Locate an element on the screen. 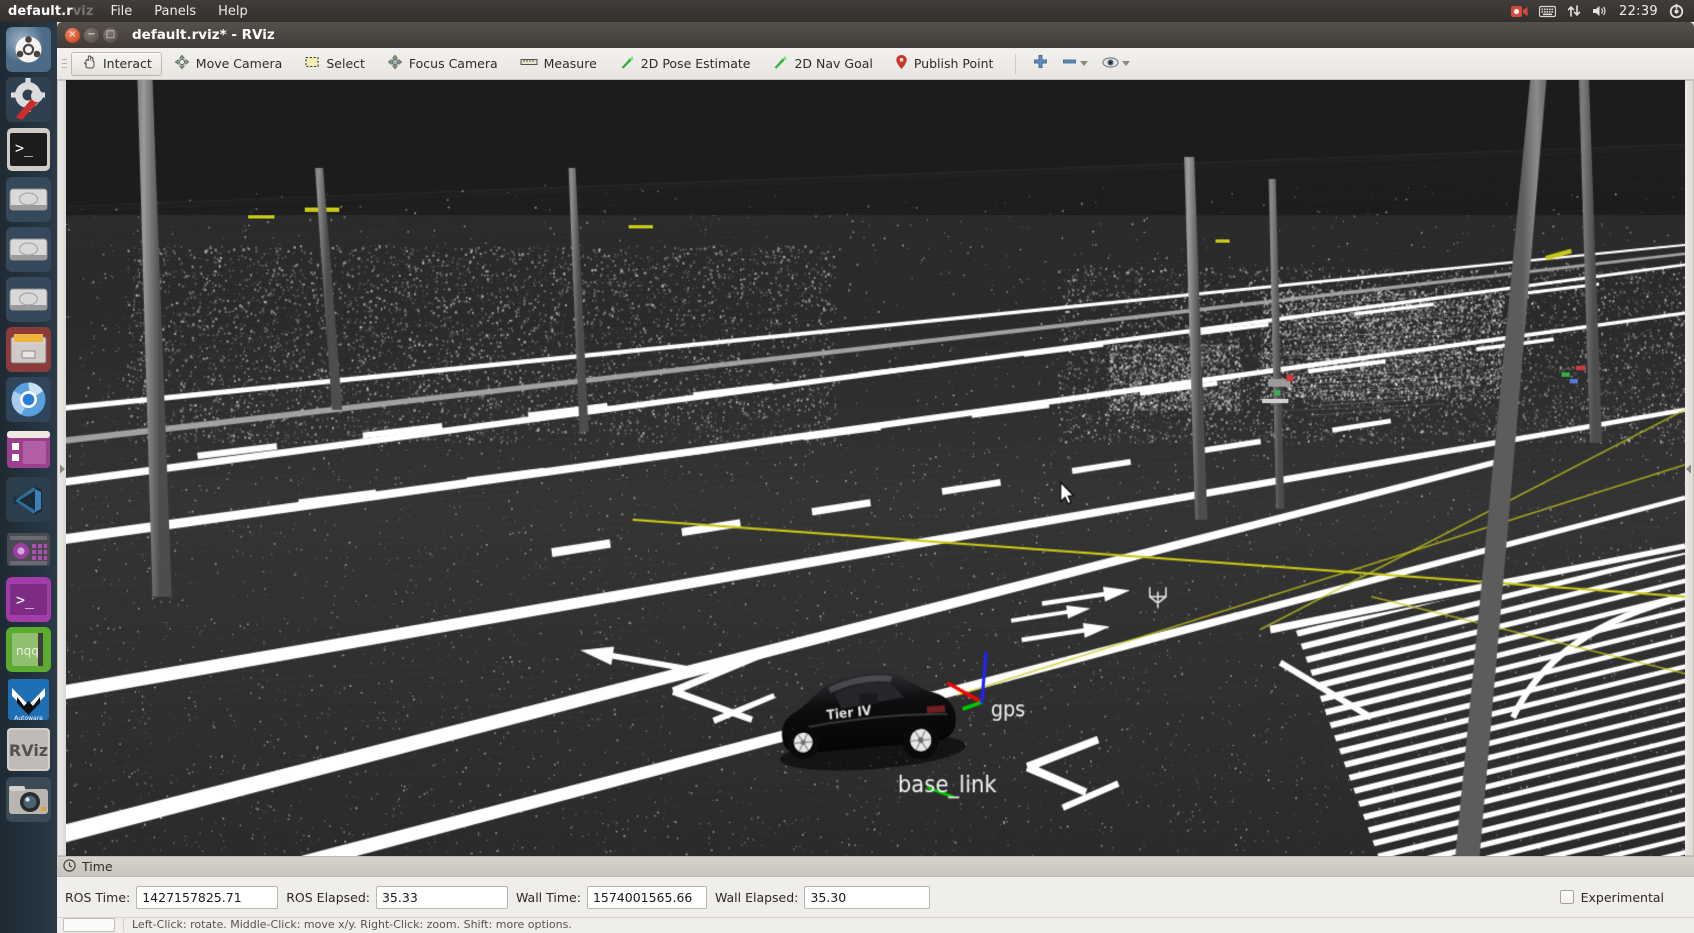 This screenshot has width=1694, height=933. interact-tool: Interact is located at coordinates (116, 63).